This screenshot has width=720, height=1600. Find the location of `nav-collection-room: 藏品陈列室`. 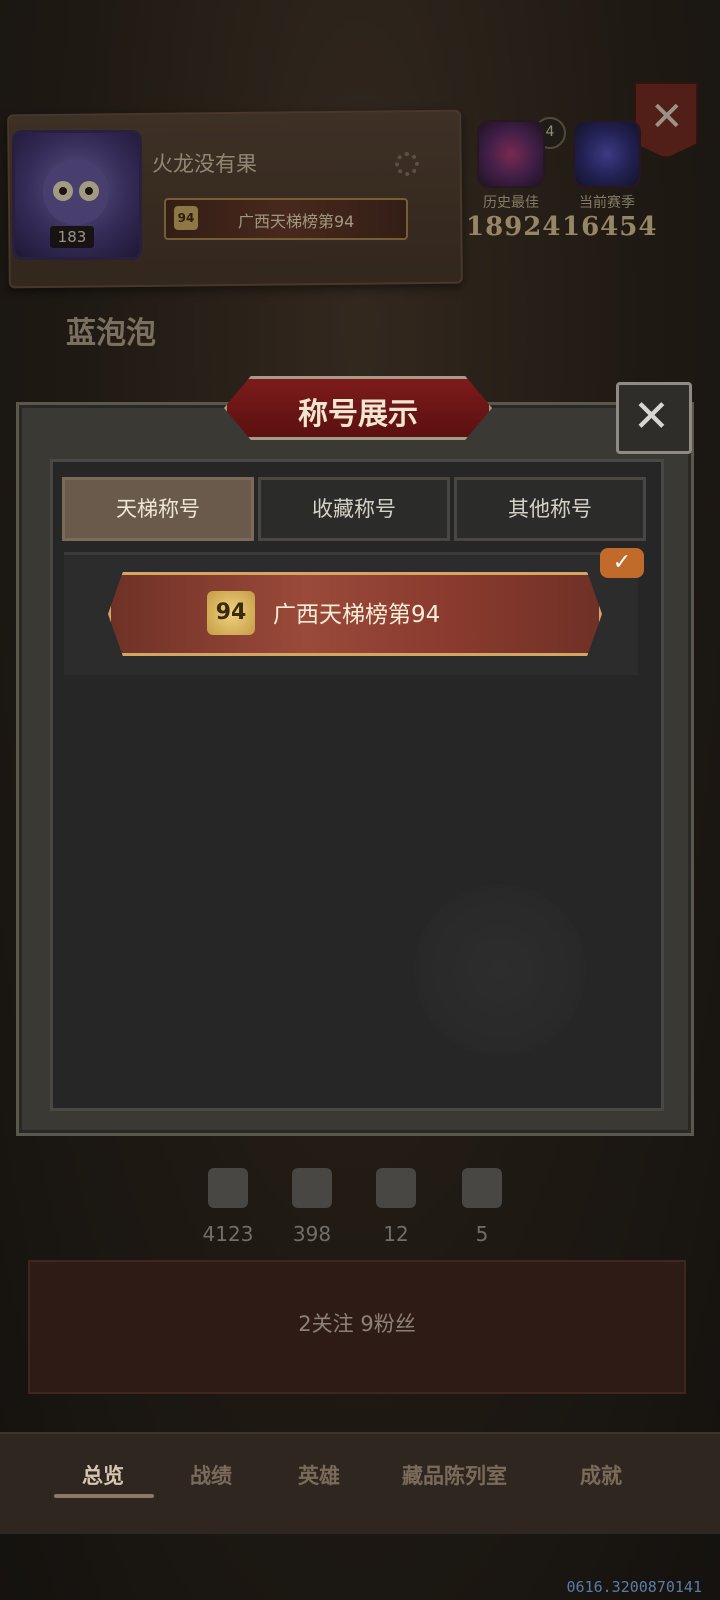

nav-collection-room: 藏品陈列室 is located at coordinates (454, 1475).